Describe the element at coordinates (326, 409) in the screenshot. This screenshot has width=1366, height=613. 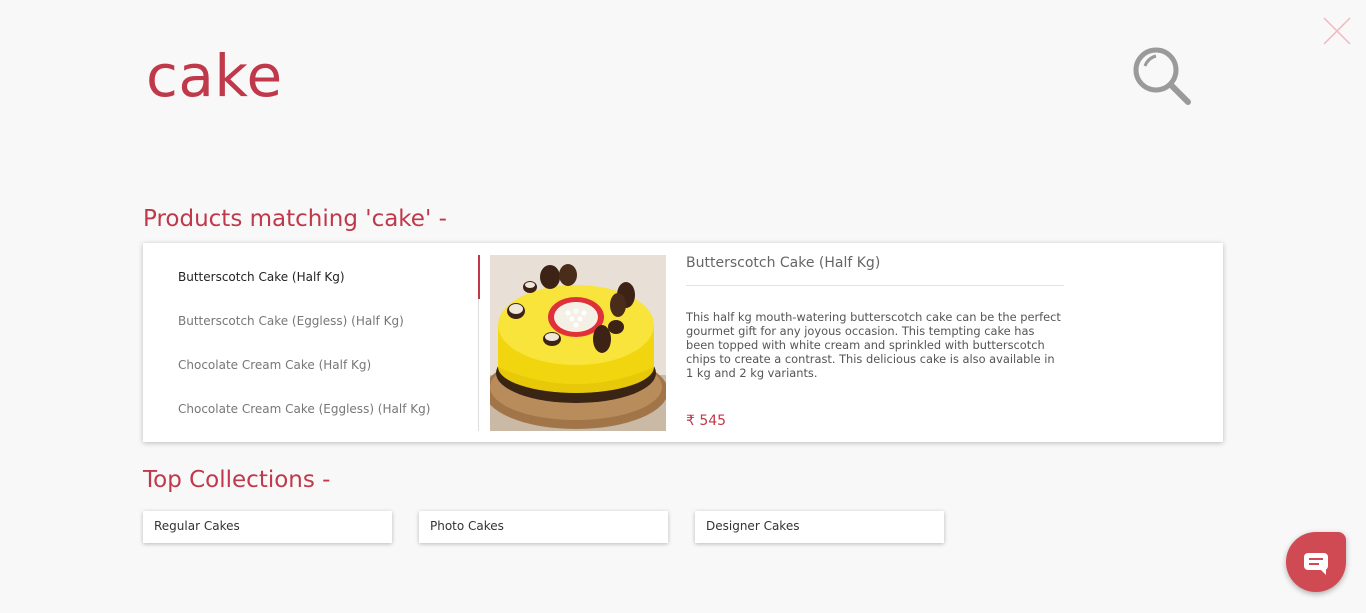
I see `product-list-item: Chocolate Cream Cake (Eggless) (Half Kg)` at that location.